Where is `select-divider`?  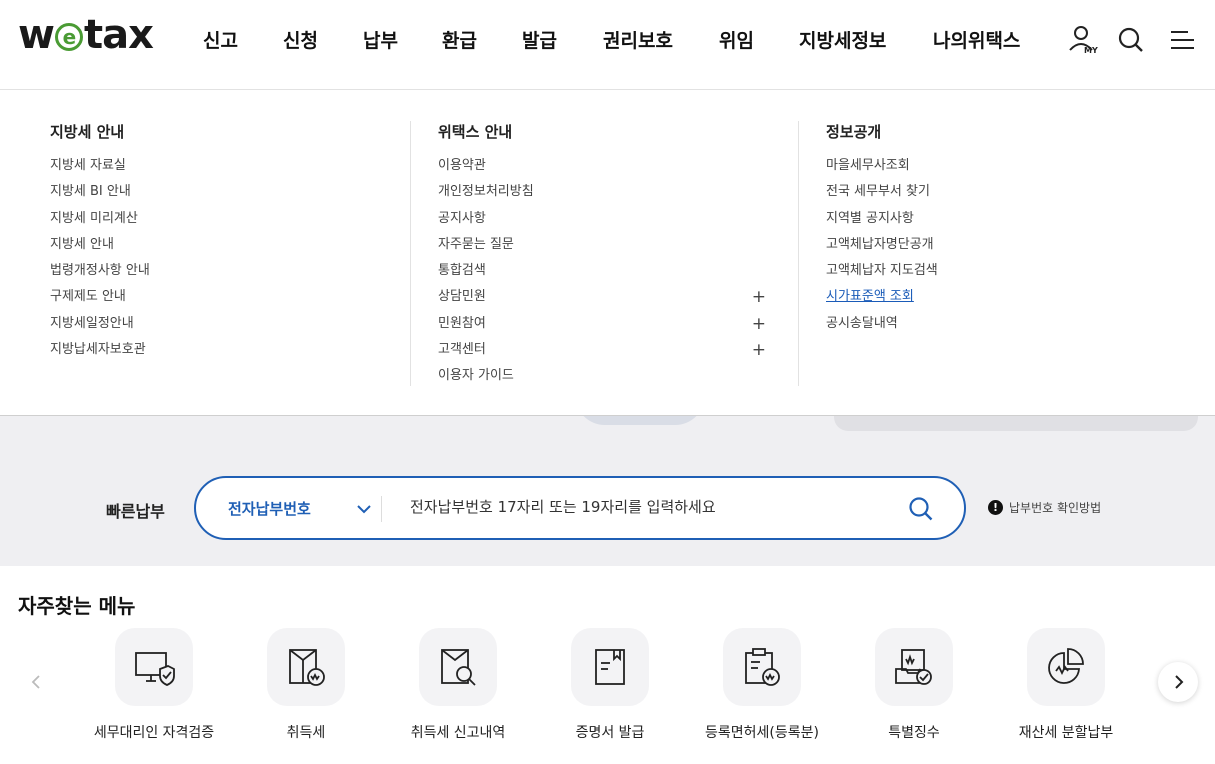 select-divider is located at coordinates (381, 509).